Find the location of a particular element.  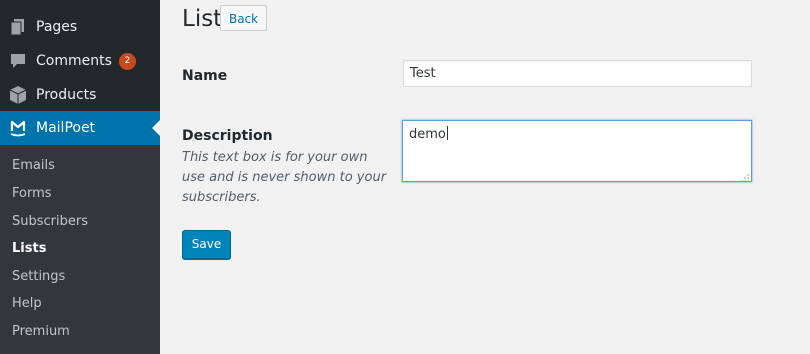

active-menu-arrow is located at coordinates (156, 128).